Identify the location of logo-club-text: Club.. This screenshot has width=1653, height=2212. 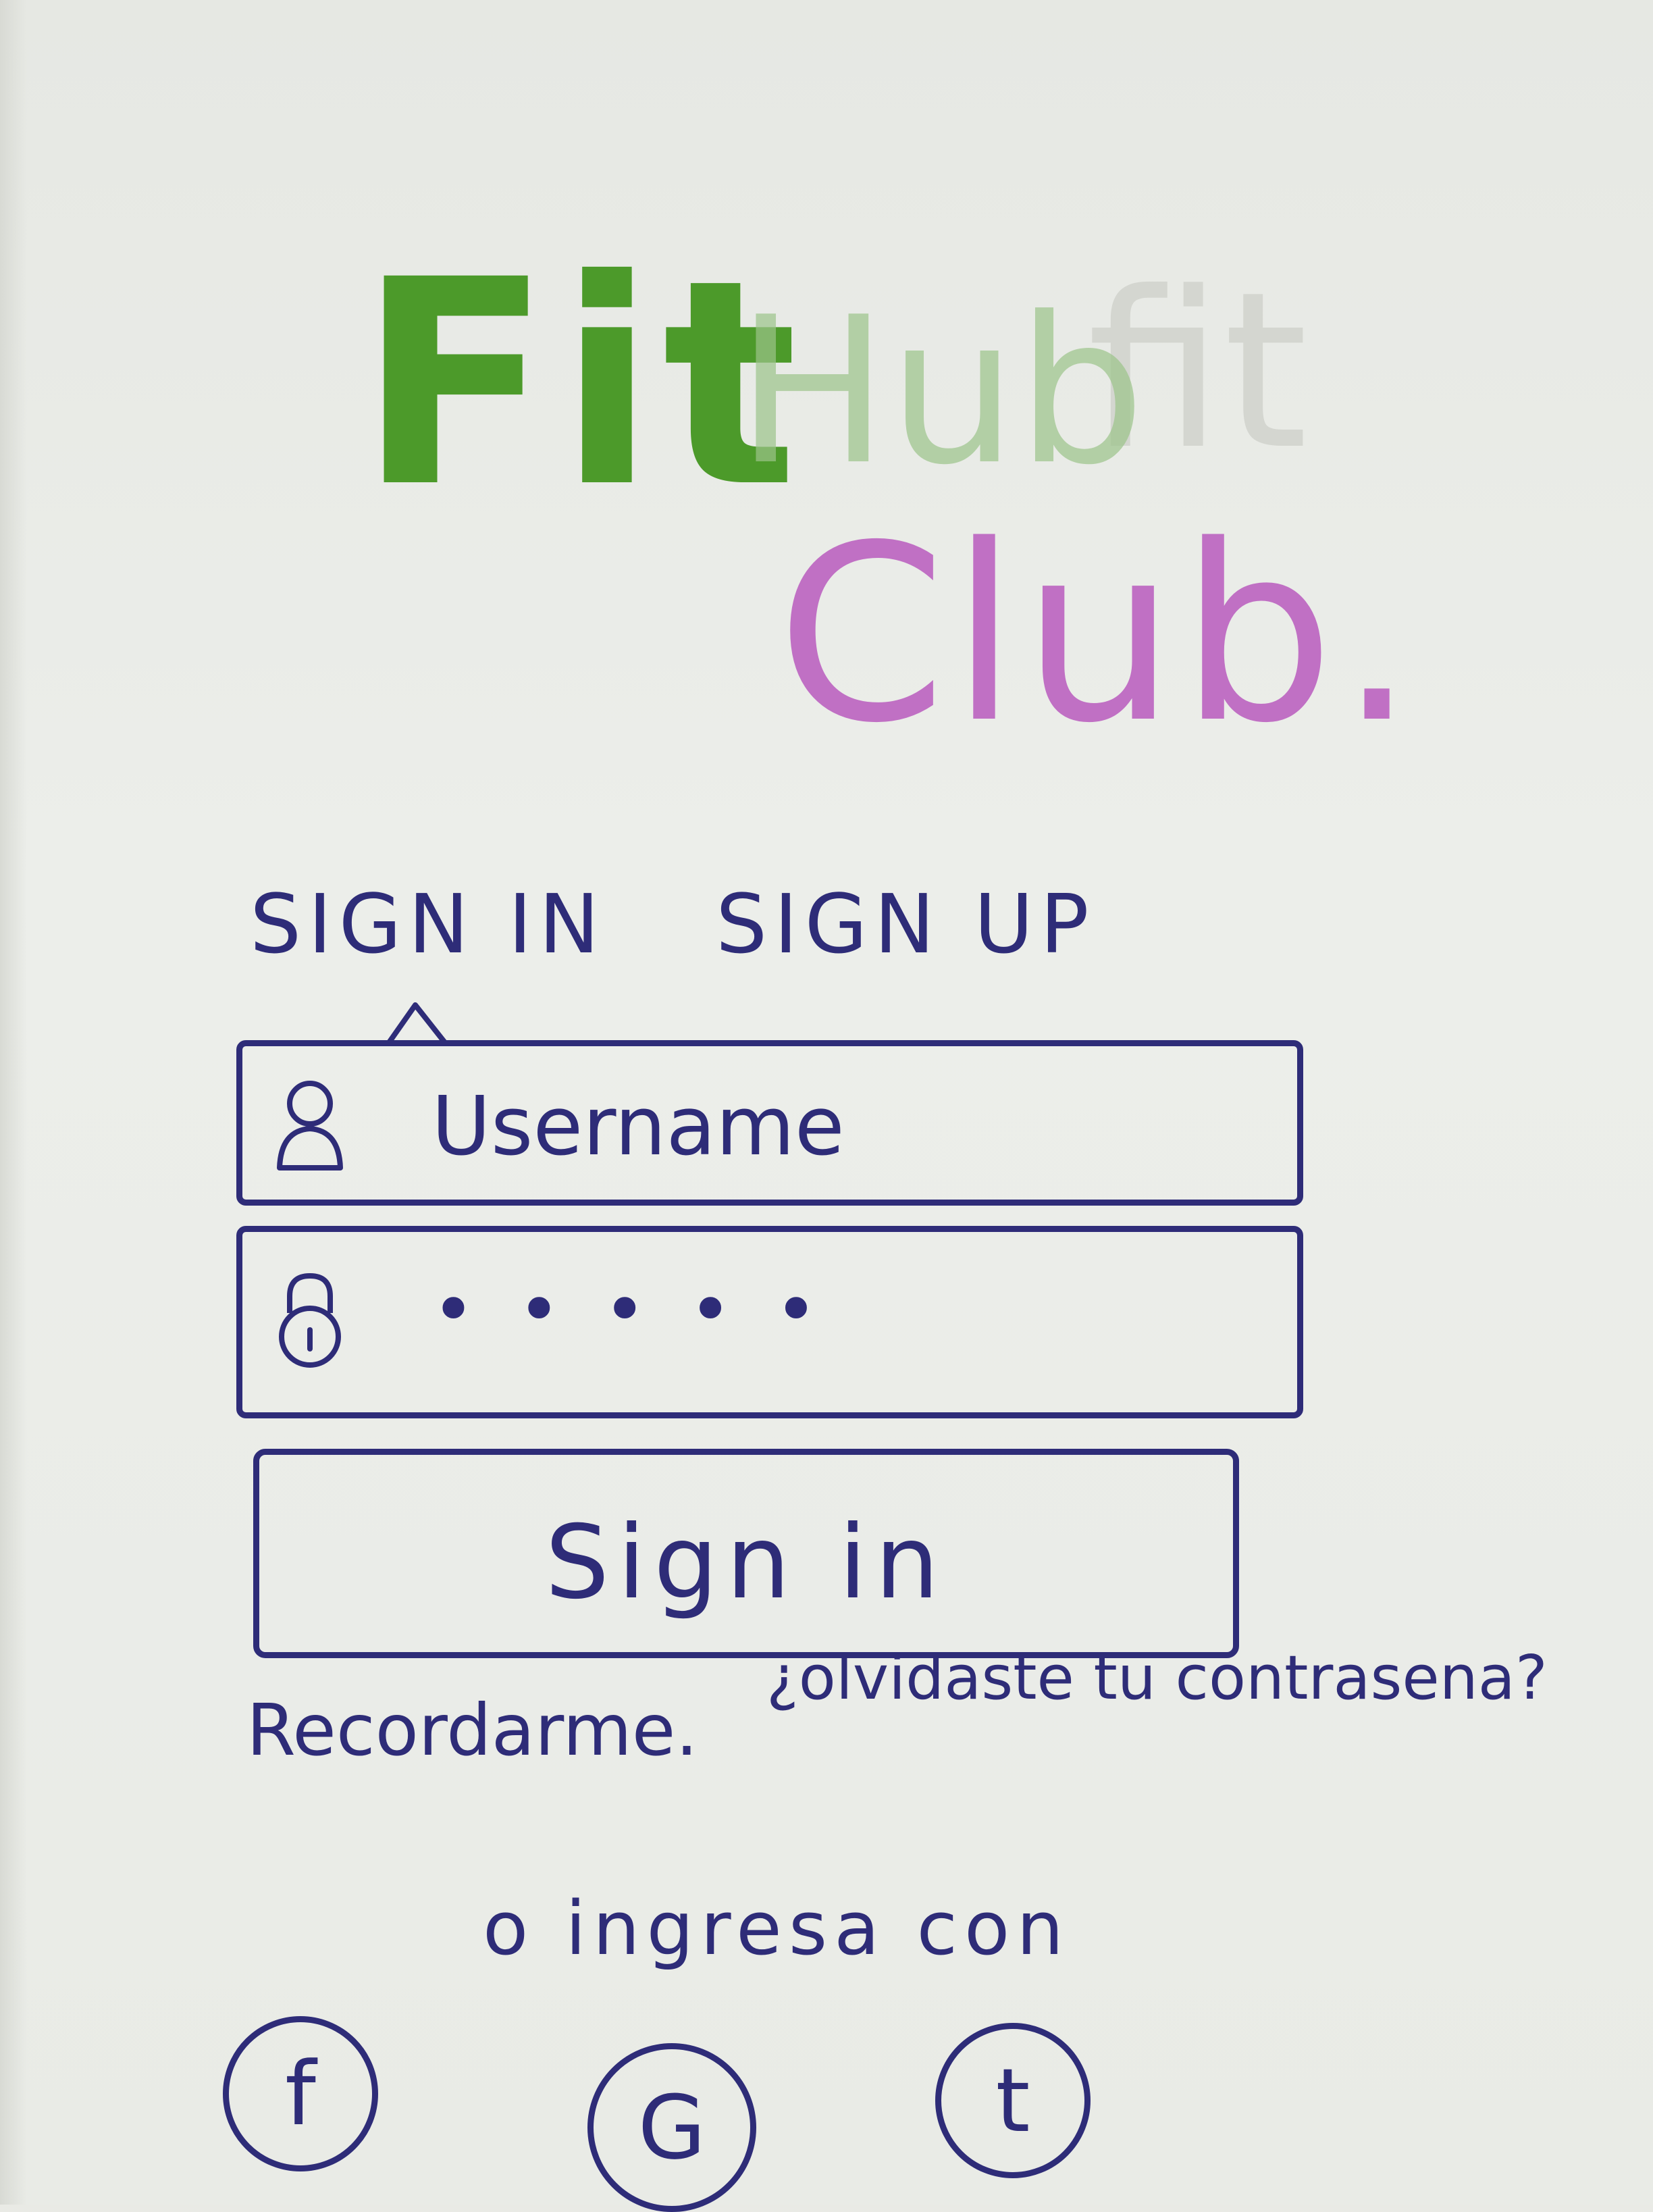
(1098, 634).